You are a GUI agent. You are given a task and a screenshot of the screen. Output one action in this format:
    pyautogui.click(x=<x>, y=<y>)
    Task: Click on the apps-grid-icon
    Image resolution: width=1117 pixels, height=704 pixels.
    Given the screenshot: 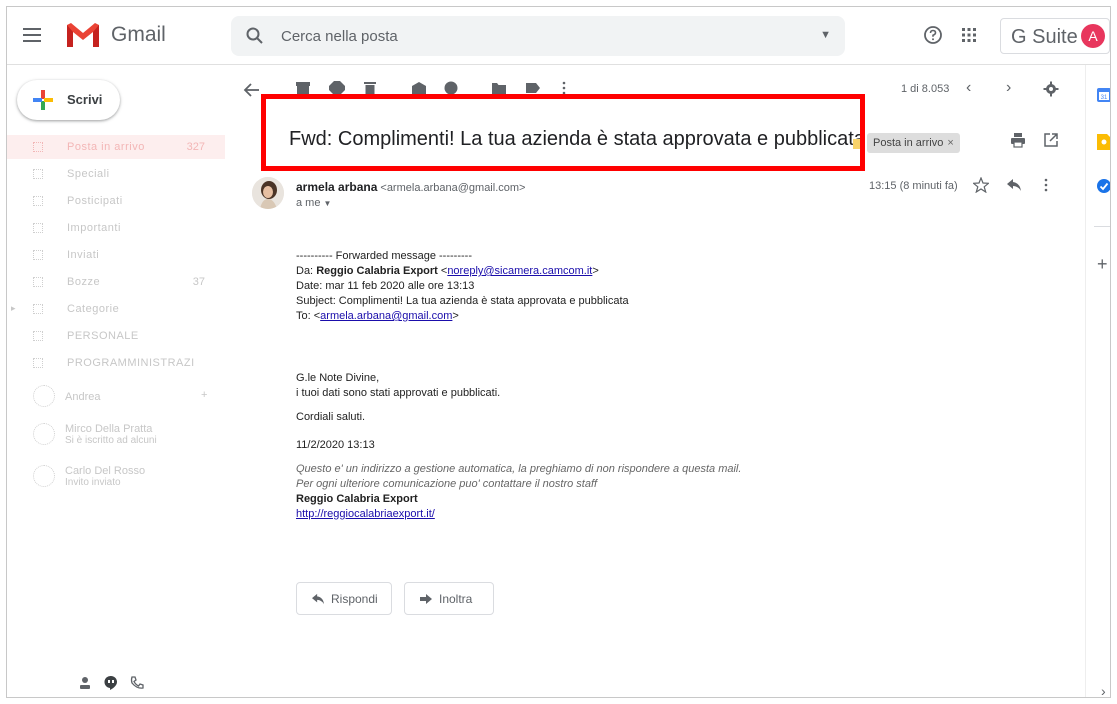 What is the action you would take?
    pyautogui.click(x=969, y=35)
    